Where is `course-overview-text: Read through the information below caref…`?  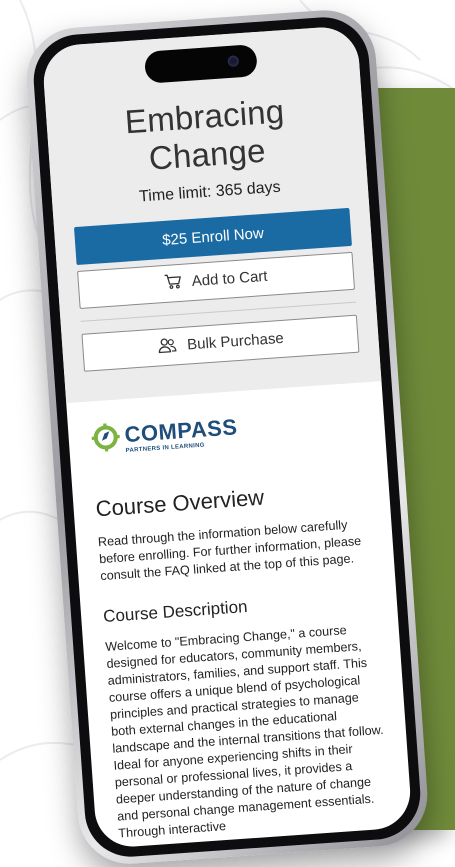 course-overview-text: Read through the information below caref… is located at coordinates (229, 550).